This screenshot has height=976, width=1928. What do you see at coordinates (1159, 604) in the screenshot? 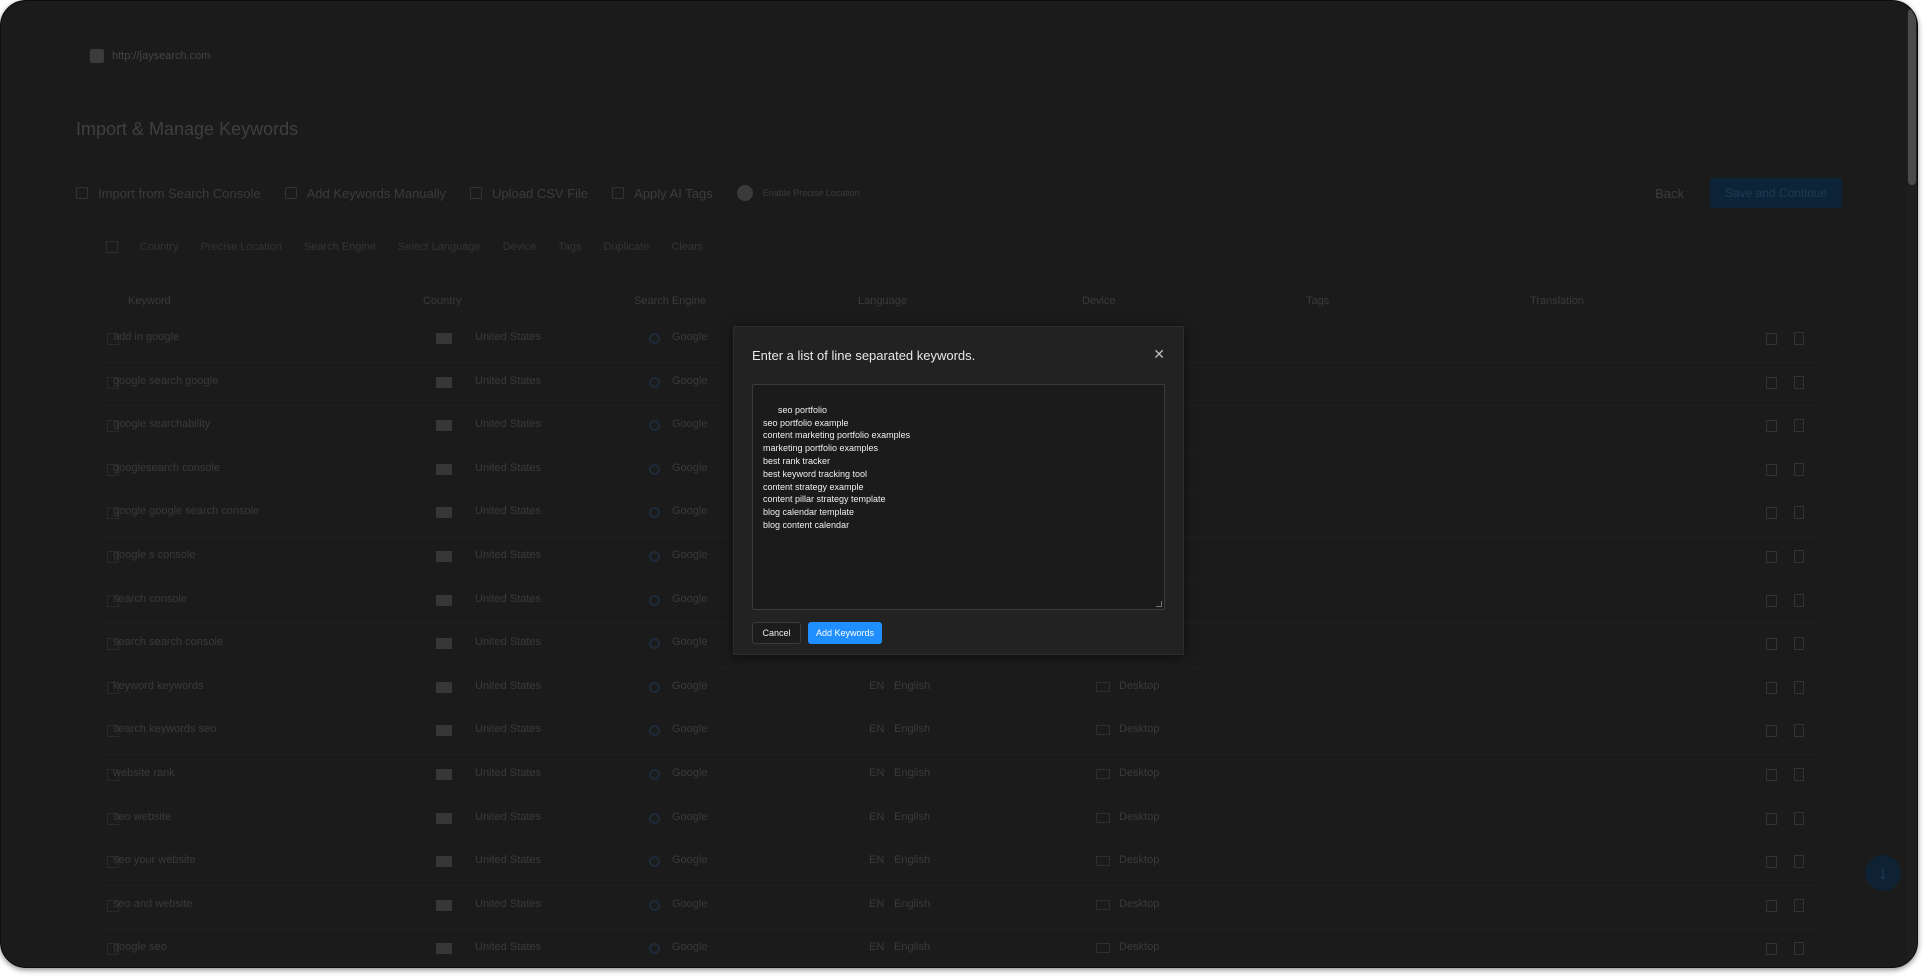
I see `resize-handle-icon` at bounding box center [1159, 604].